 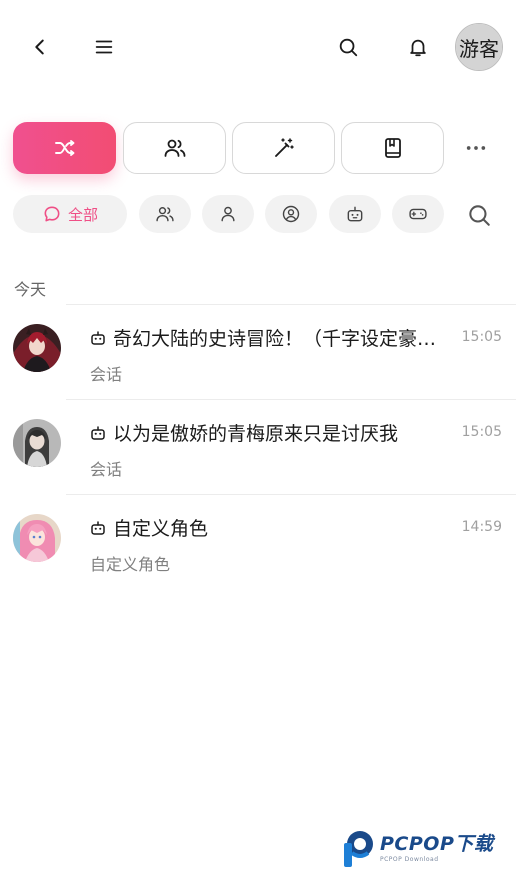 I want to click on conversation-time: 14:59, so click(x=481, y=527).